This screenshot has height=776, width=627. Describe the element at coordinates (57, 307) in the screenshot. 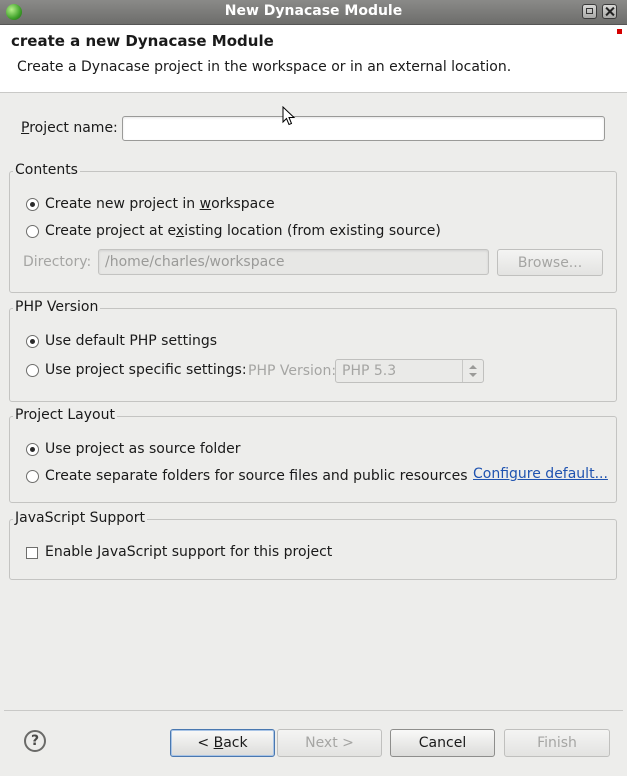

I see `php-version-group-title: PHP Version` at that location.